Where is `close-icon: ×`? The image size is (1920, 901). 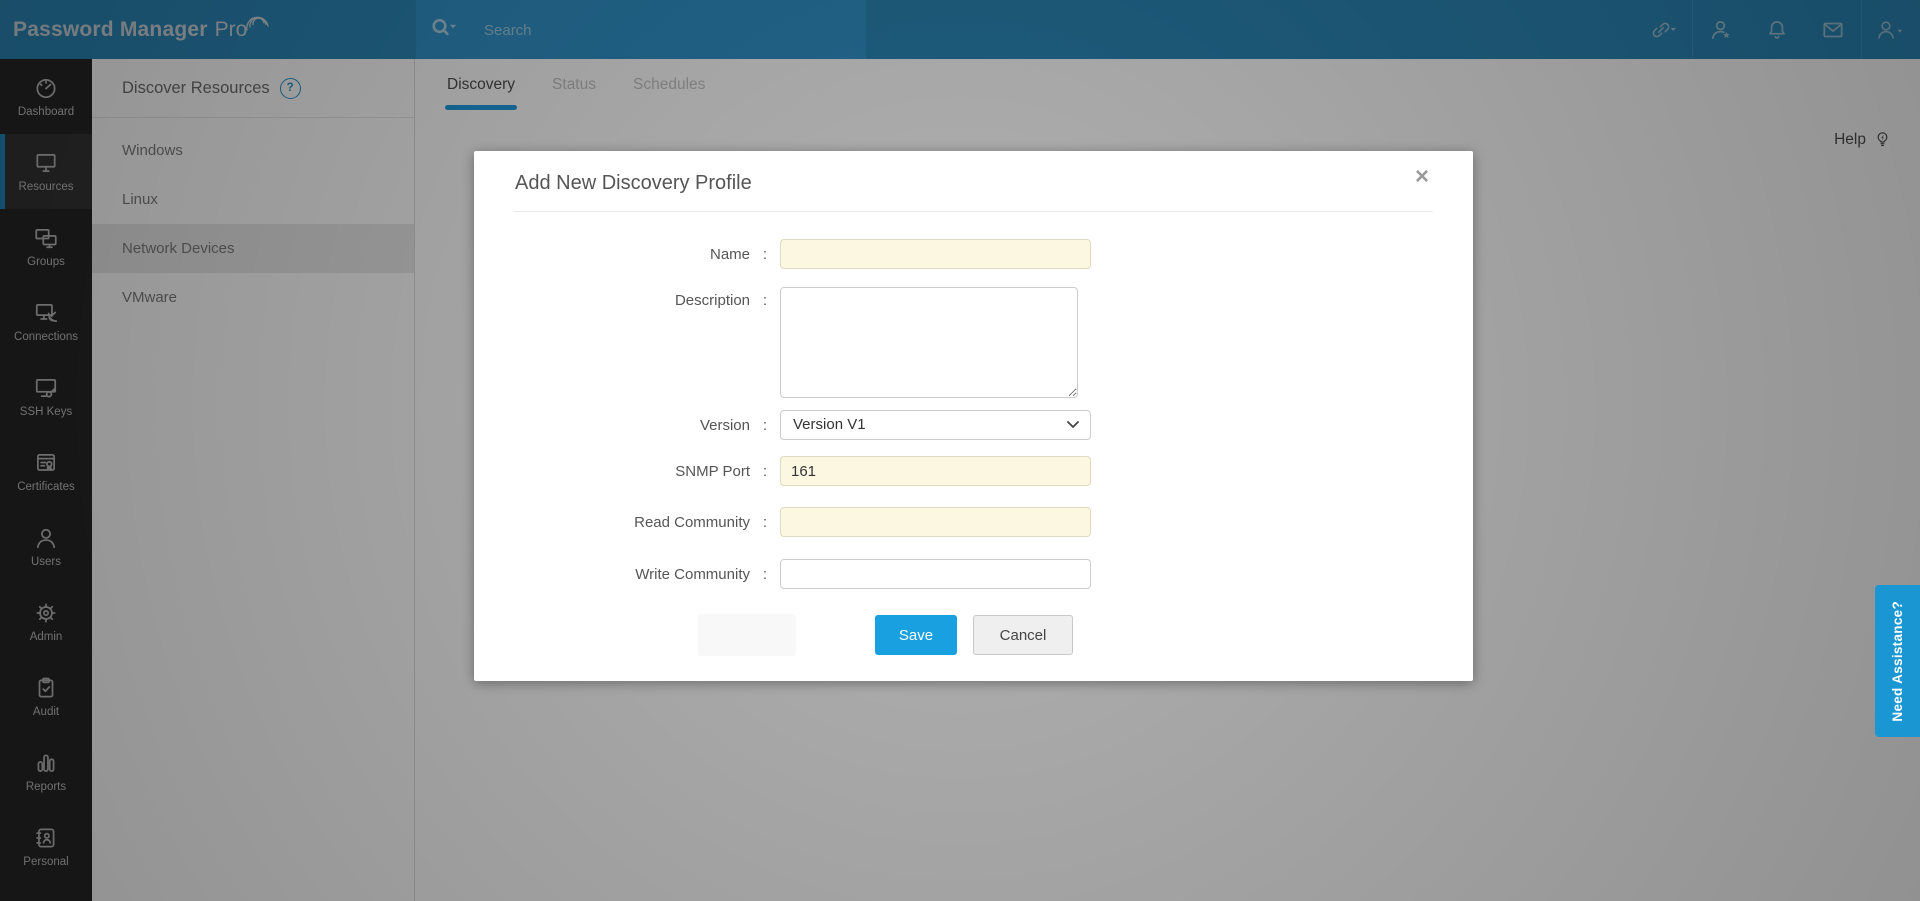 close-icon: × is located at coordinates (1422, 177).